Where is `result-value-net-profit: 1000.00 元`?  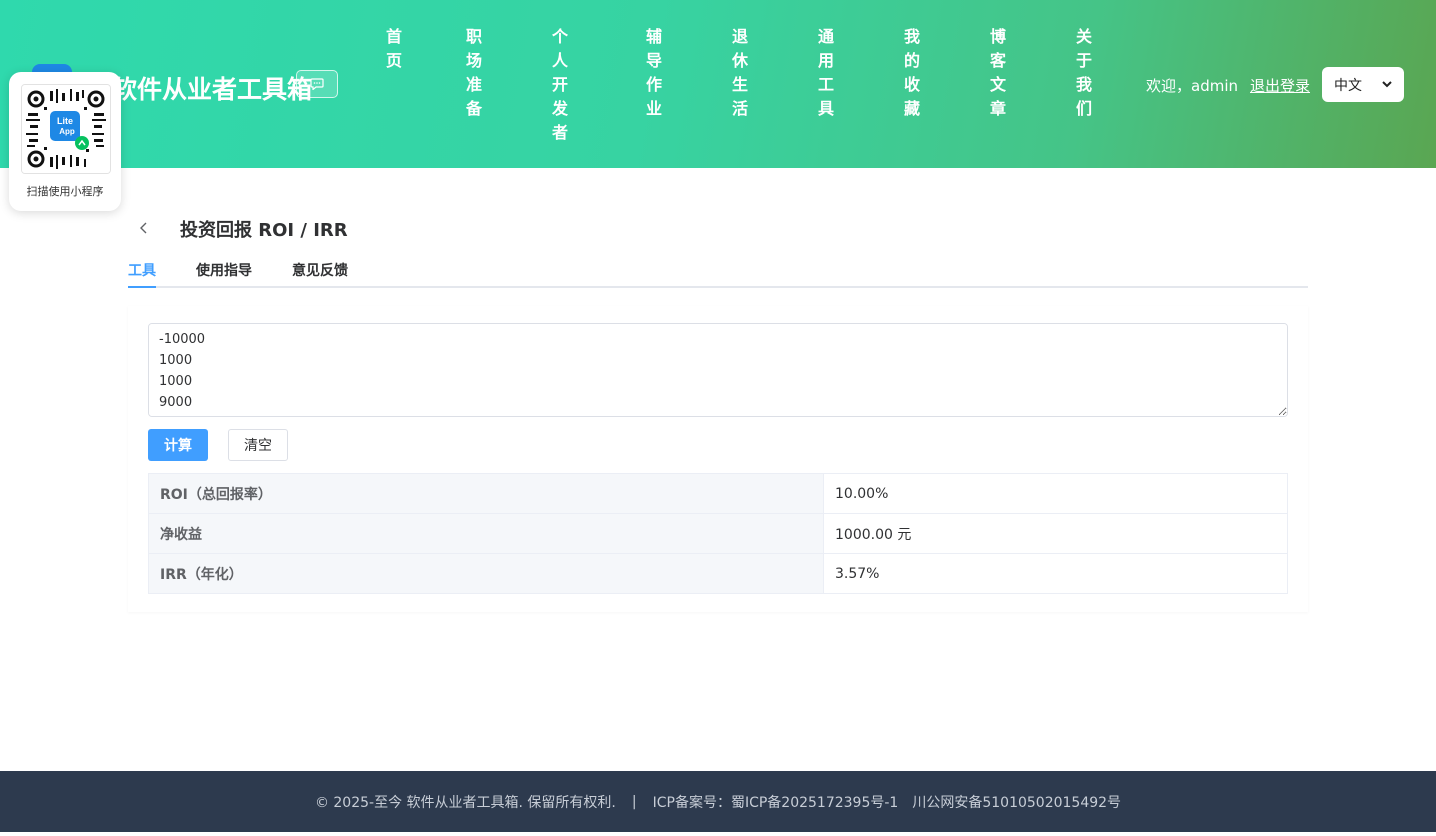 result-value-net-profit: 1000.00 元 is located at coordinates (1055, 533).